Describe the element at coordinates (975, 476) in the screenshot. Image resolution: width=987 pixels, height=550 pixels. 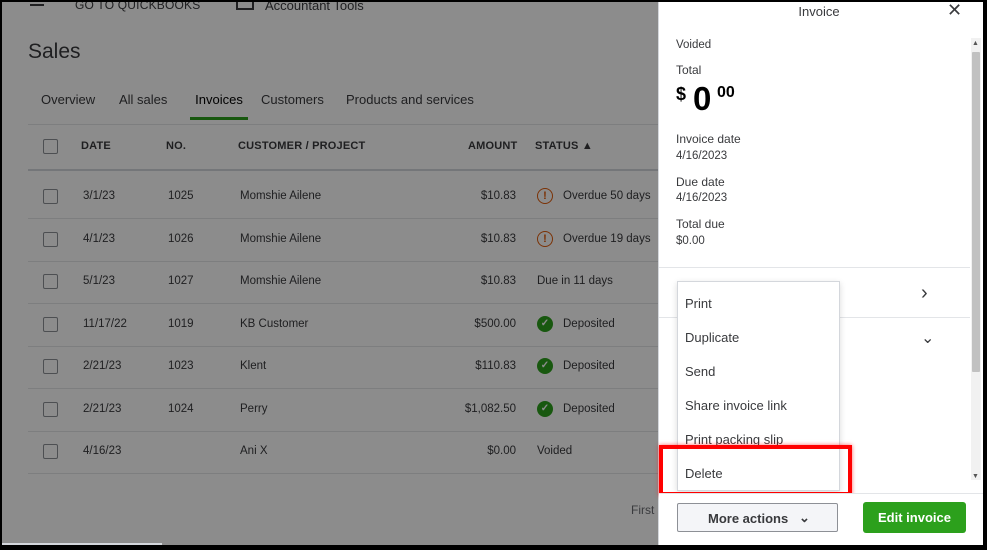
I see `scroll-down-arrow-icon: ▼` at that location.